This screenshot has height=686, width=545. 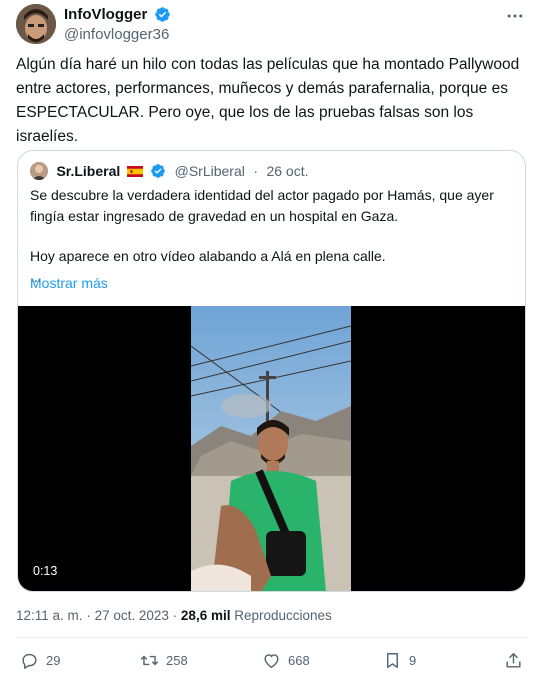 I want to click on retweet-icon, so click(x=149, y=660).